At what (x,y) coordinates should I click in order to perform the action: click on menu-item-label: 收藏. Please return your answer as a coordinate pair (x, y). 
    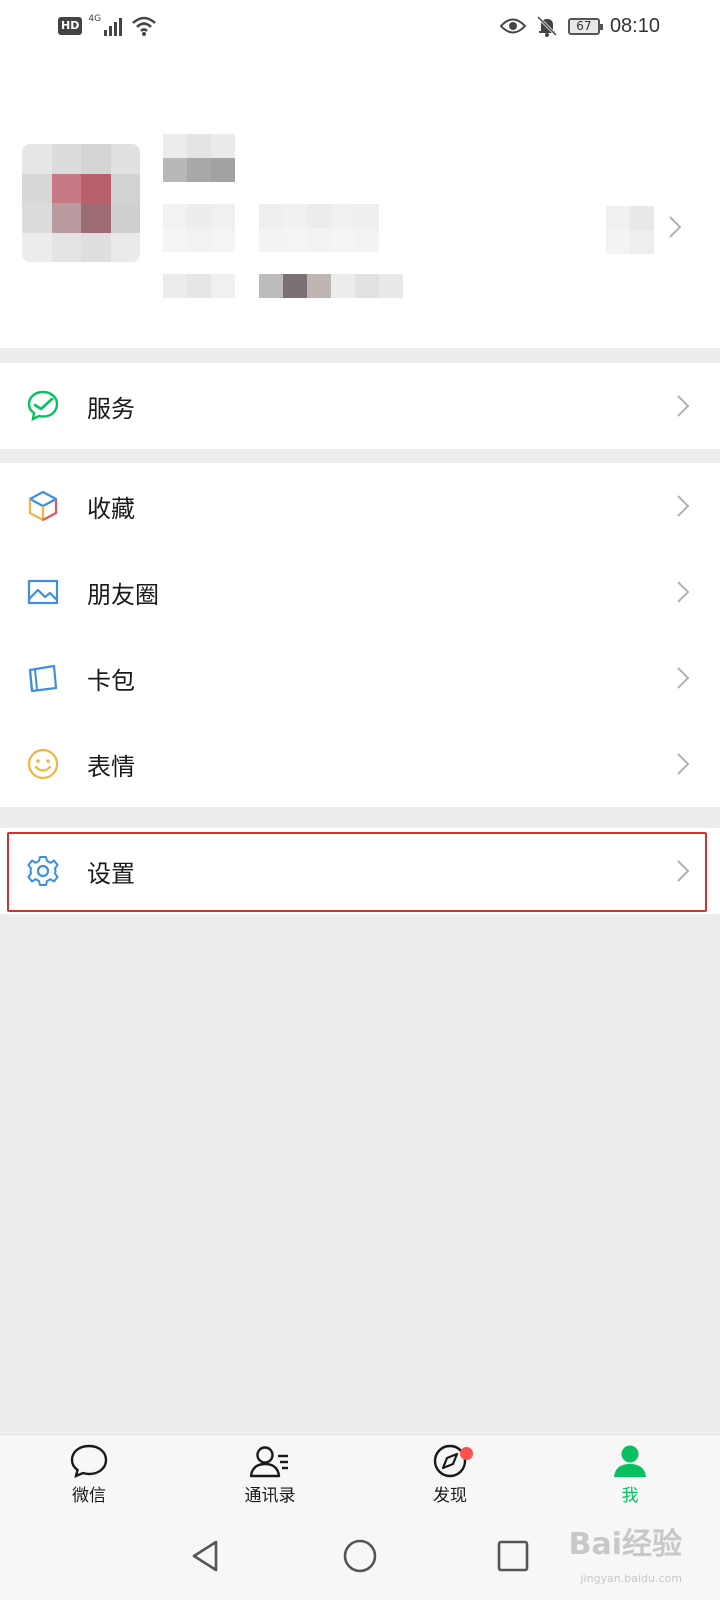
    Looking at the image, I should click on (111, 508).